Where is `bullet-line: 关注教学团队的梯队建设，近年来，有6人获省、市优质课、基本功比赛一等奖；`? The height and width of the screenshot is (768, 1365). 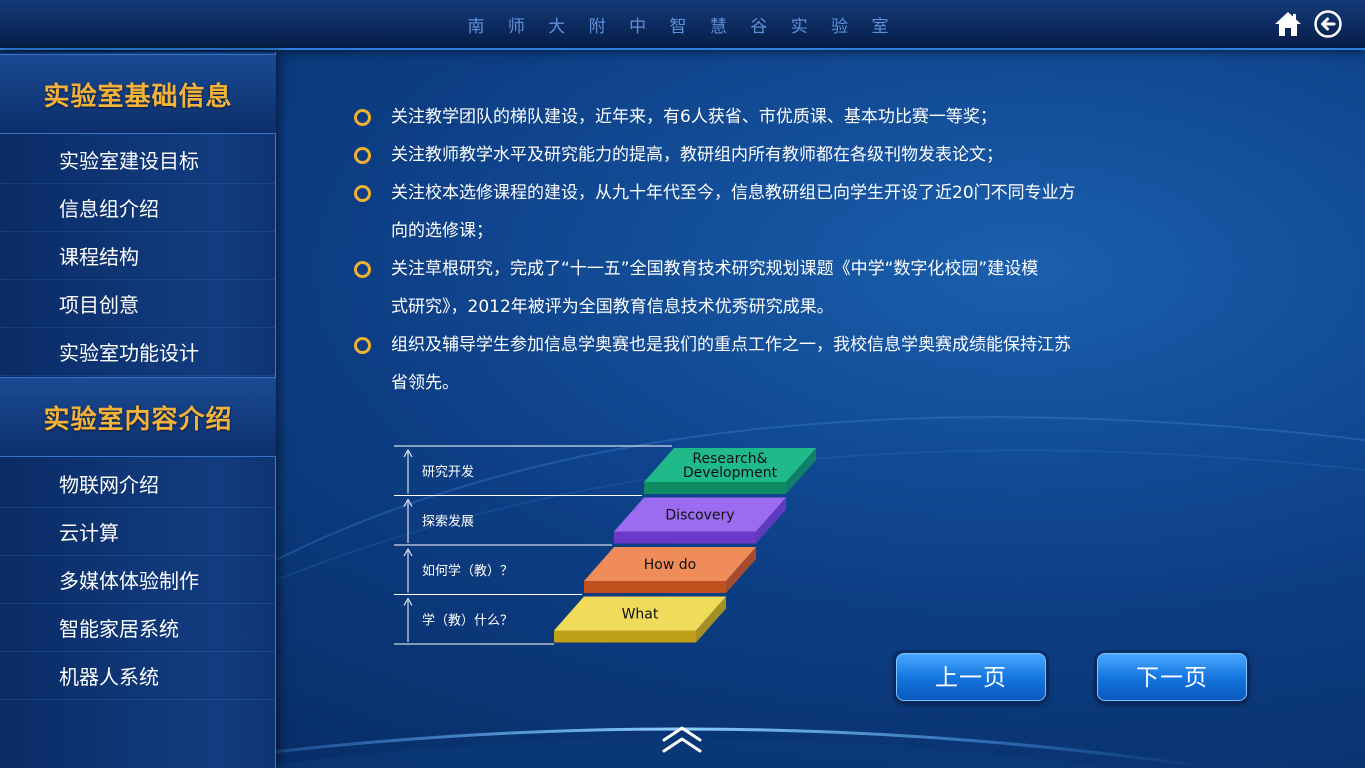 bullet-line: 关注教学团队的梯队建设，近年来，有6人获省、市优质课、基本功比赛一等奖； is located at coordinates (694, 117).